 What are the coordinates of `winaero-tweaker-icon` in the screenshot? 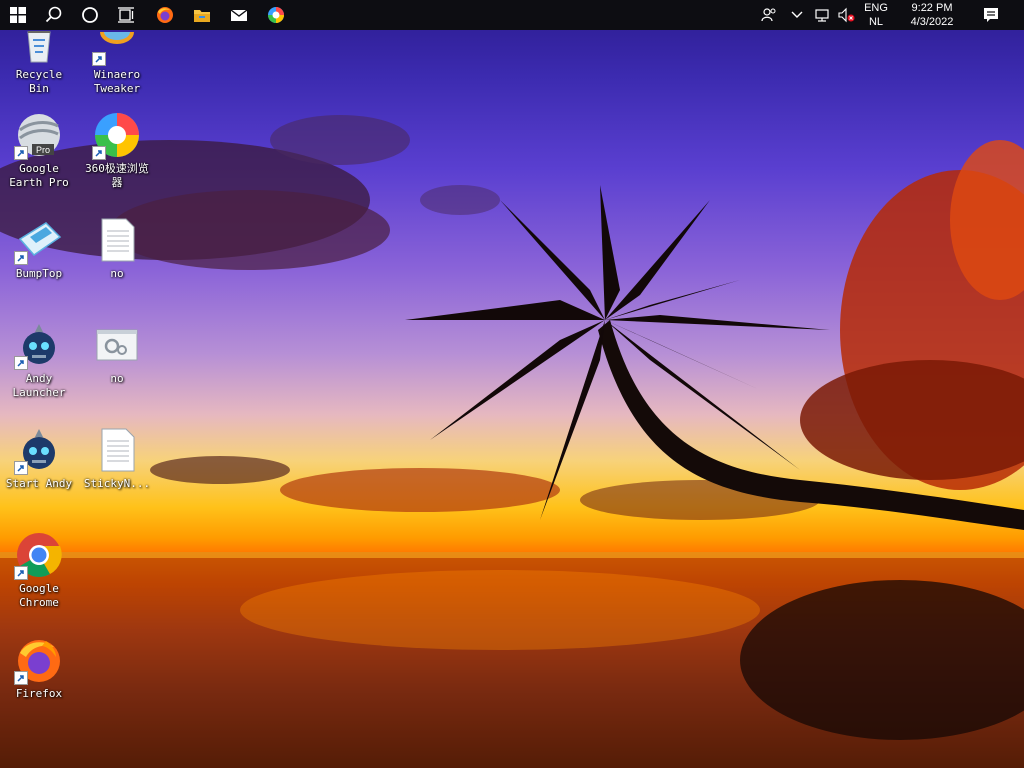 It's located at (116, 42).